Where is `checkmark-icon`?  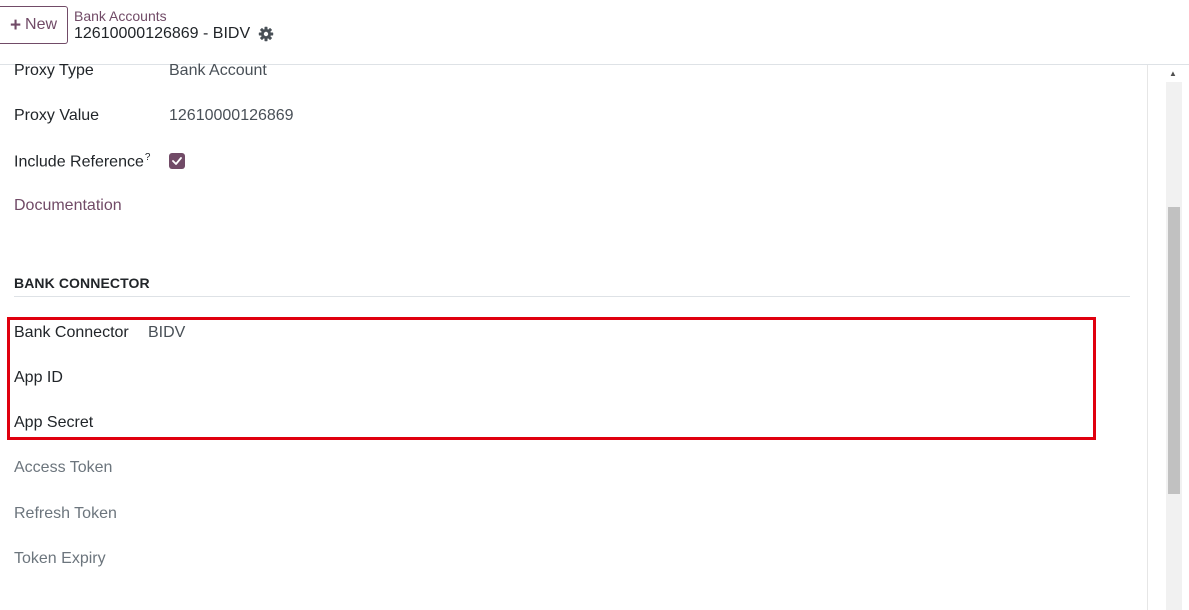 checkmark-icon is located at coordinates (177, 161).